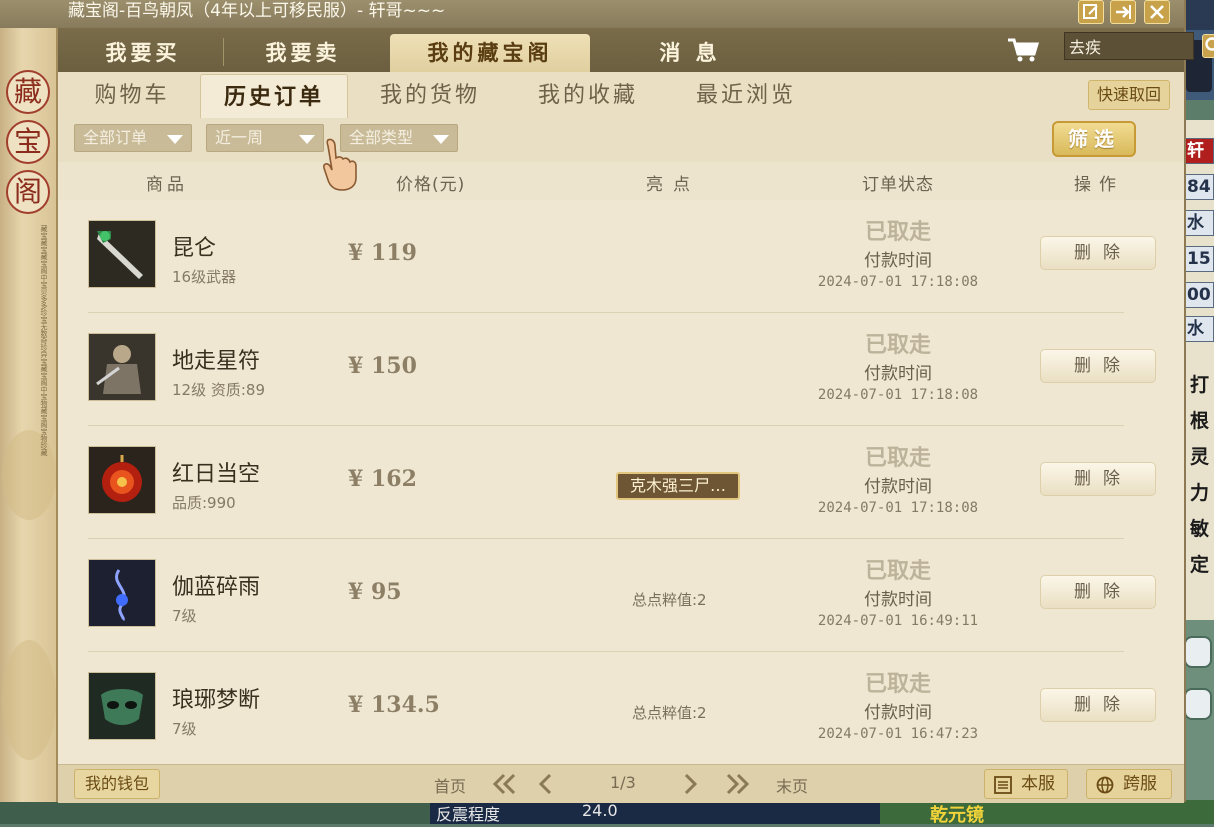 This screenshot has width=1214, height=827. I want to click on tab-shopping-cart: 购物车, so click(132, 96).